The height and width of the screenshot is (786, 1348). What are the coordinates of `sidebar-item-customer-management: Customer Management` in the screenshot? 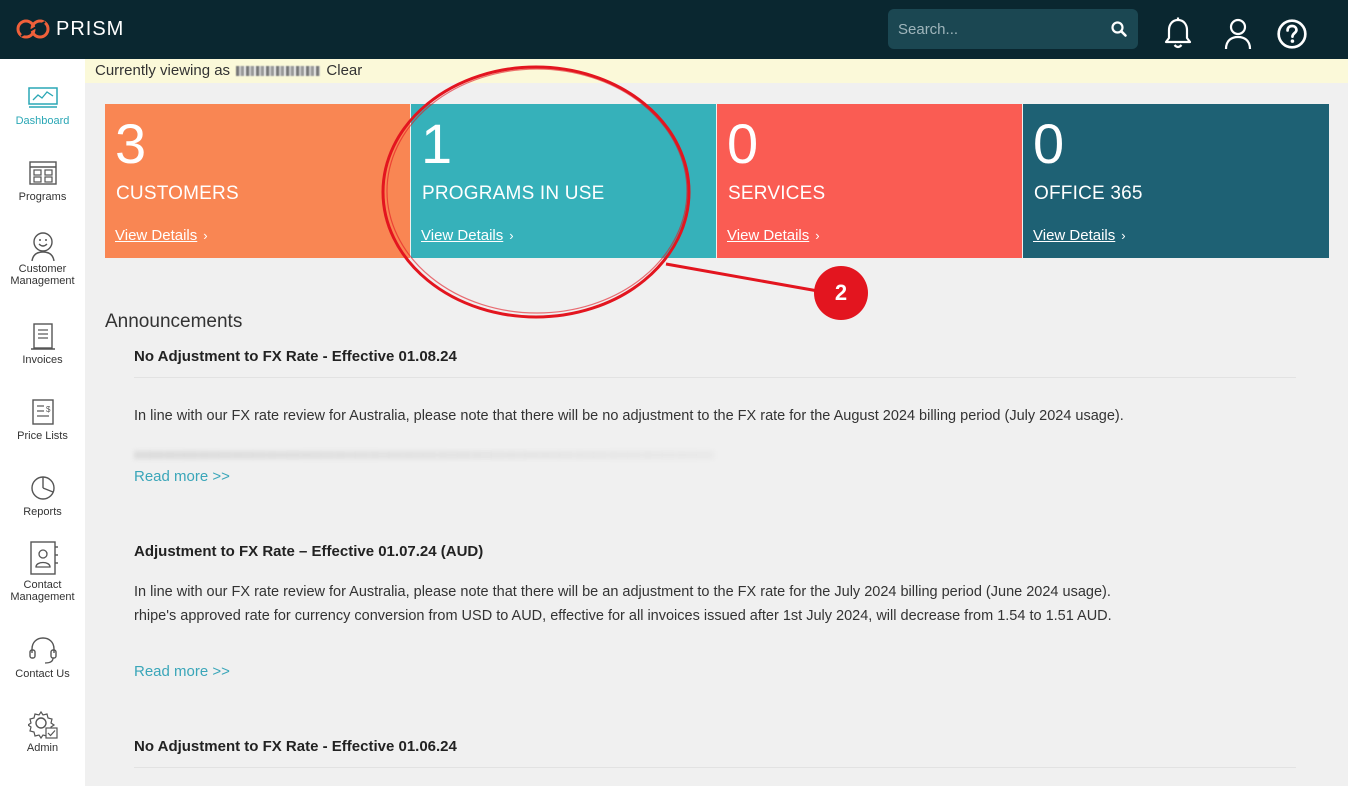 It's located at (42, 259).